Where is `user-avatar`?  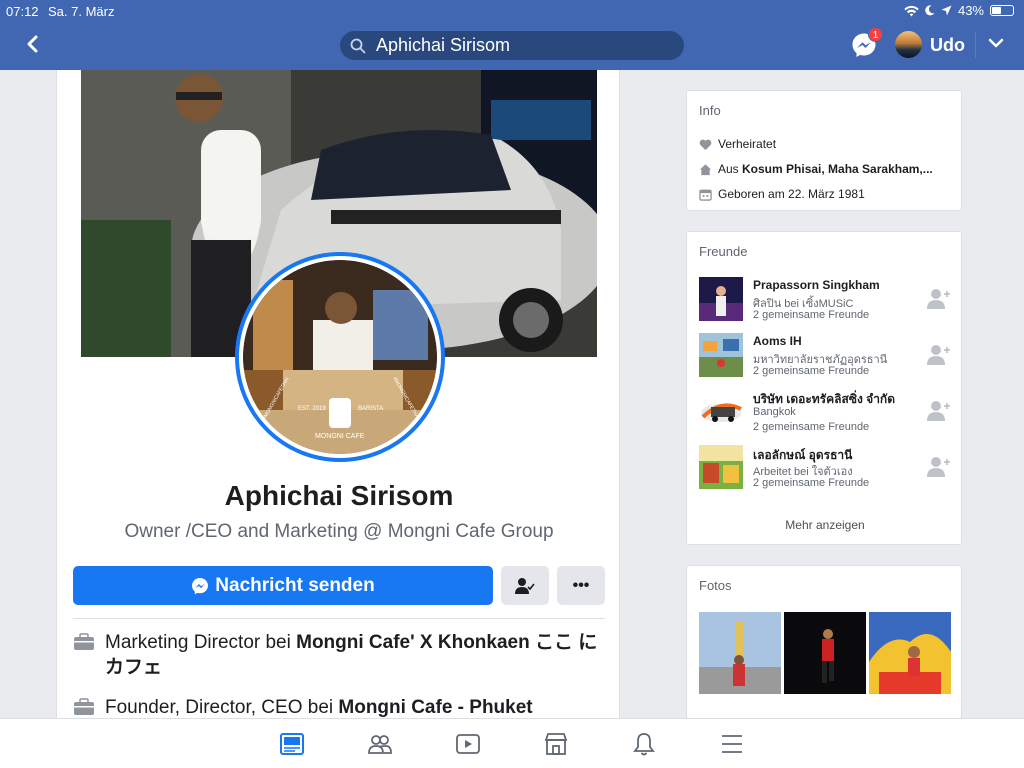 user-avatar is located at coordinates (908, 44).